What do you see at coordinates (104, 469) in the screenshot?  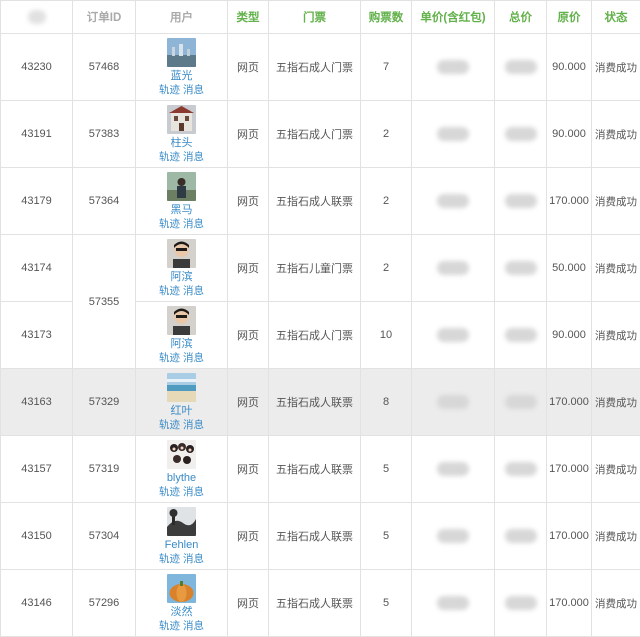 I see `cell-order-id: 57319` at bounding box center [104, 469].